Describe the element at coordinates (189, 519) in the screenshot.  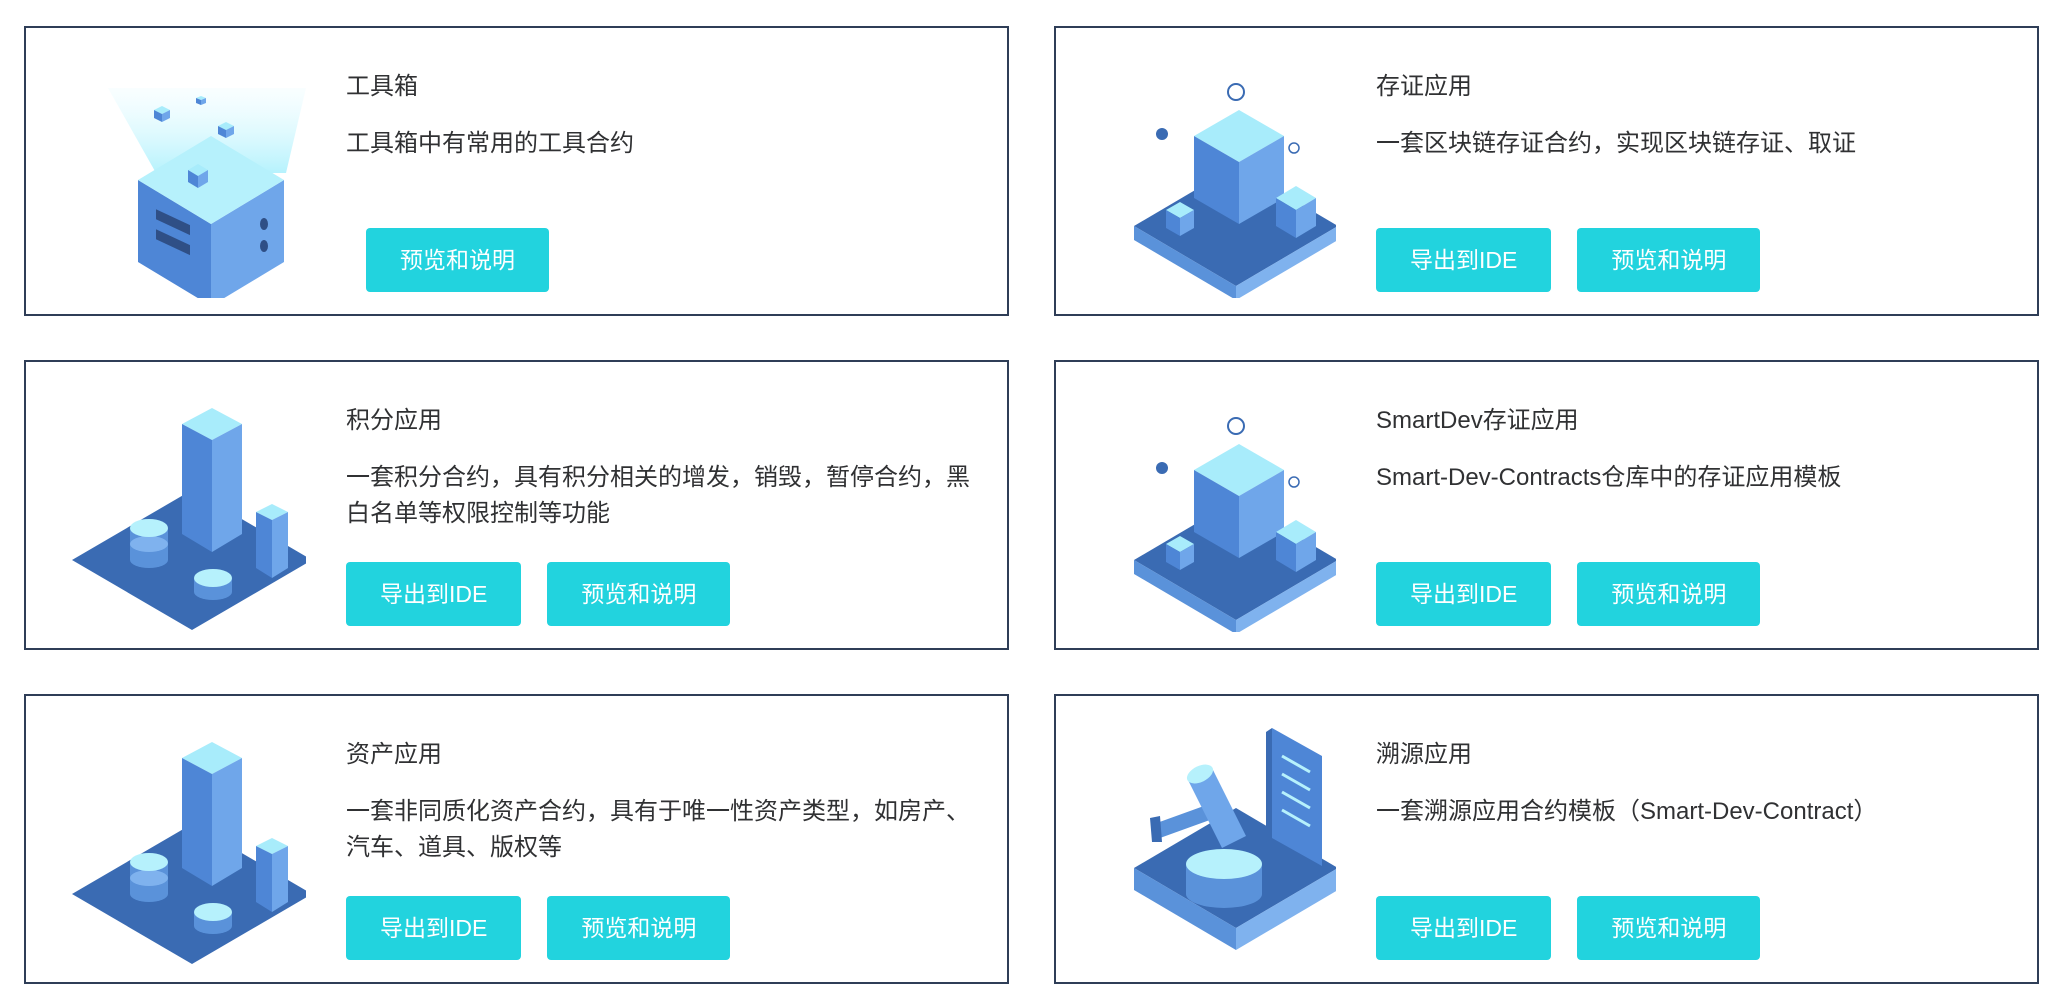
I see `points-city-icon` at that location.